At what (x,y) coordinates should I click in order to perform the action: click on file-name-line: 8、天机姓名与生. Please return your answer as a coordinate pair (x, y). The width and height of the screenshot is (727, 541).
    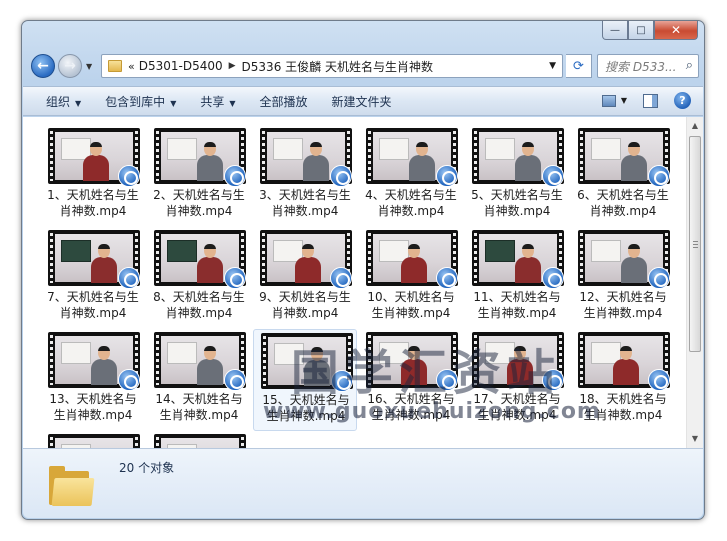
    Looking at the image, I should click on (199, 297).